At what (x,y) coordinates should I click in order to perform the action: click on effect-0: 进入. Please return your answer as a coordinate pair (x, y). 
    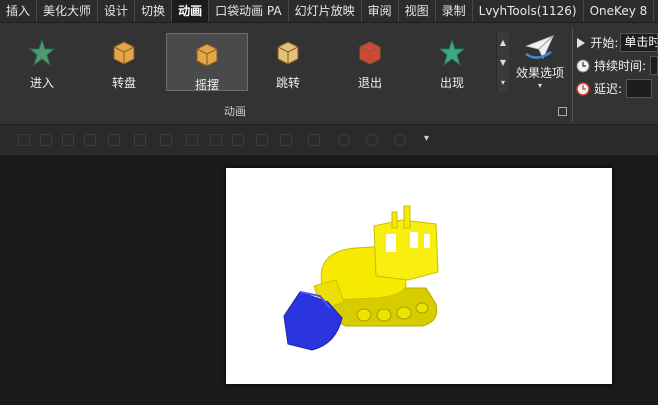
    Looking at the image, I should click on (42, 63).